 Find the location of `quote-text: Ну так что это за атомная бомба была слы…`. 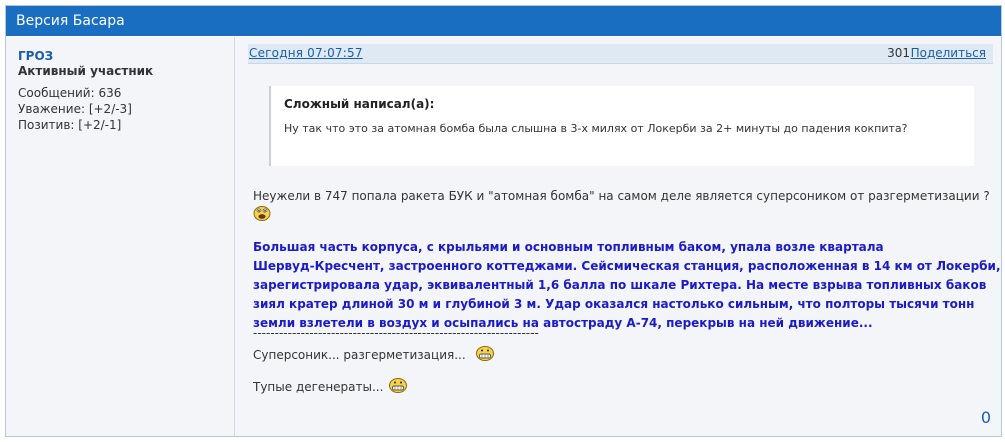

quote-text: Ну так что это за атомная бомба была слы… is located at coordinates (596, 128).